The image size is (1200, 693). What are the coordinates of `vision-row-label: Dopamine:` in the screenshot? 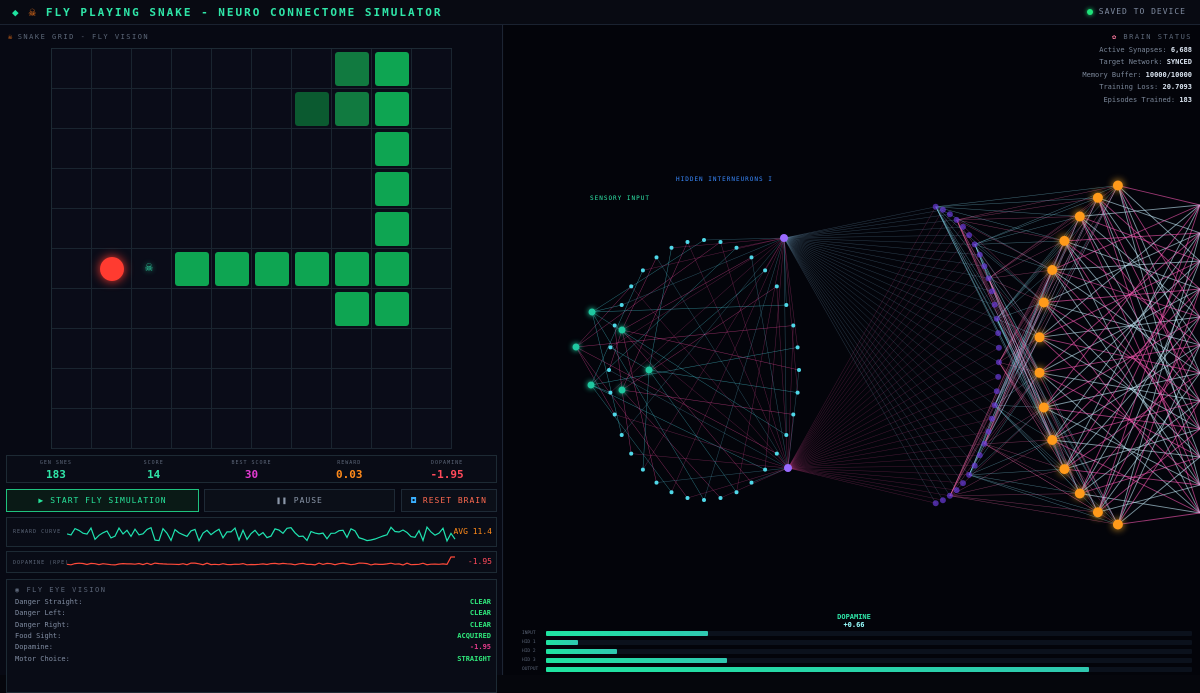 It's located at (34, 647).